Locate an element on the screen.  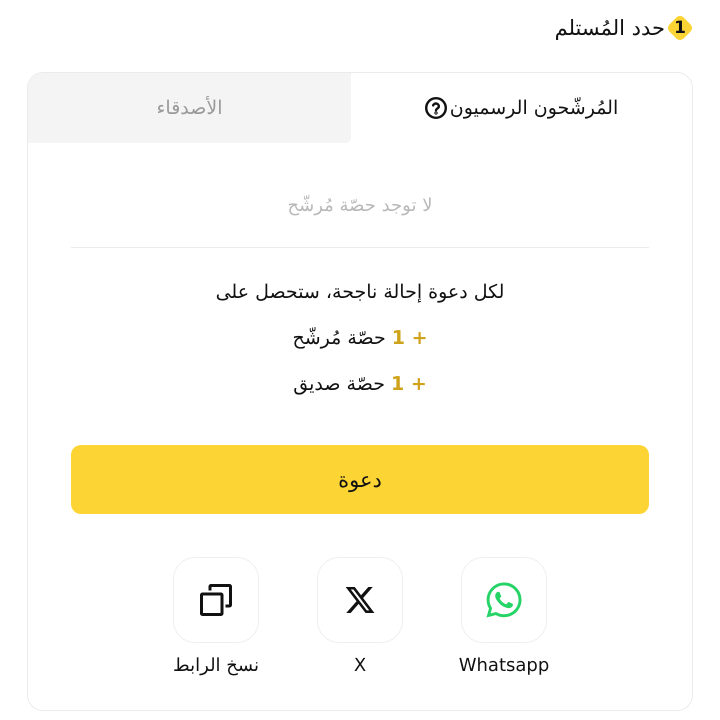
x-logo-icon is located at coordinates (360, 600).